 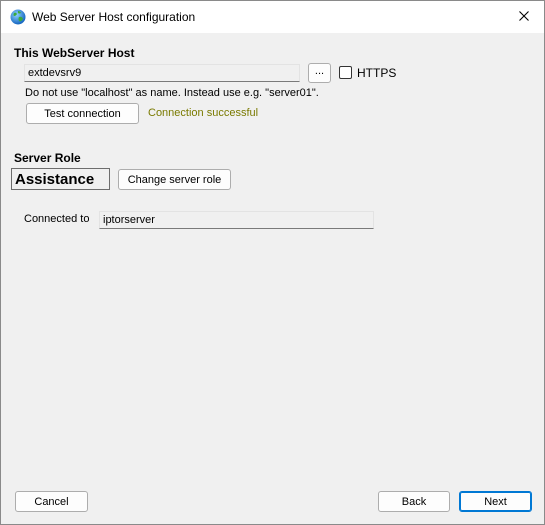 I want to click on connection-status: Connection successful, so click(x=203, y=113).